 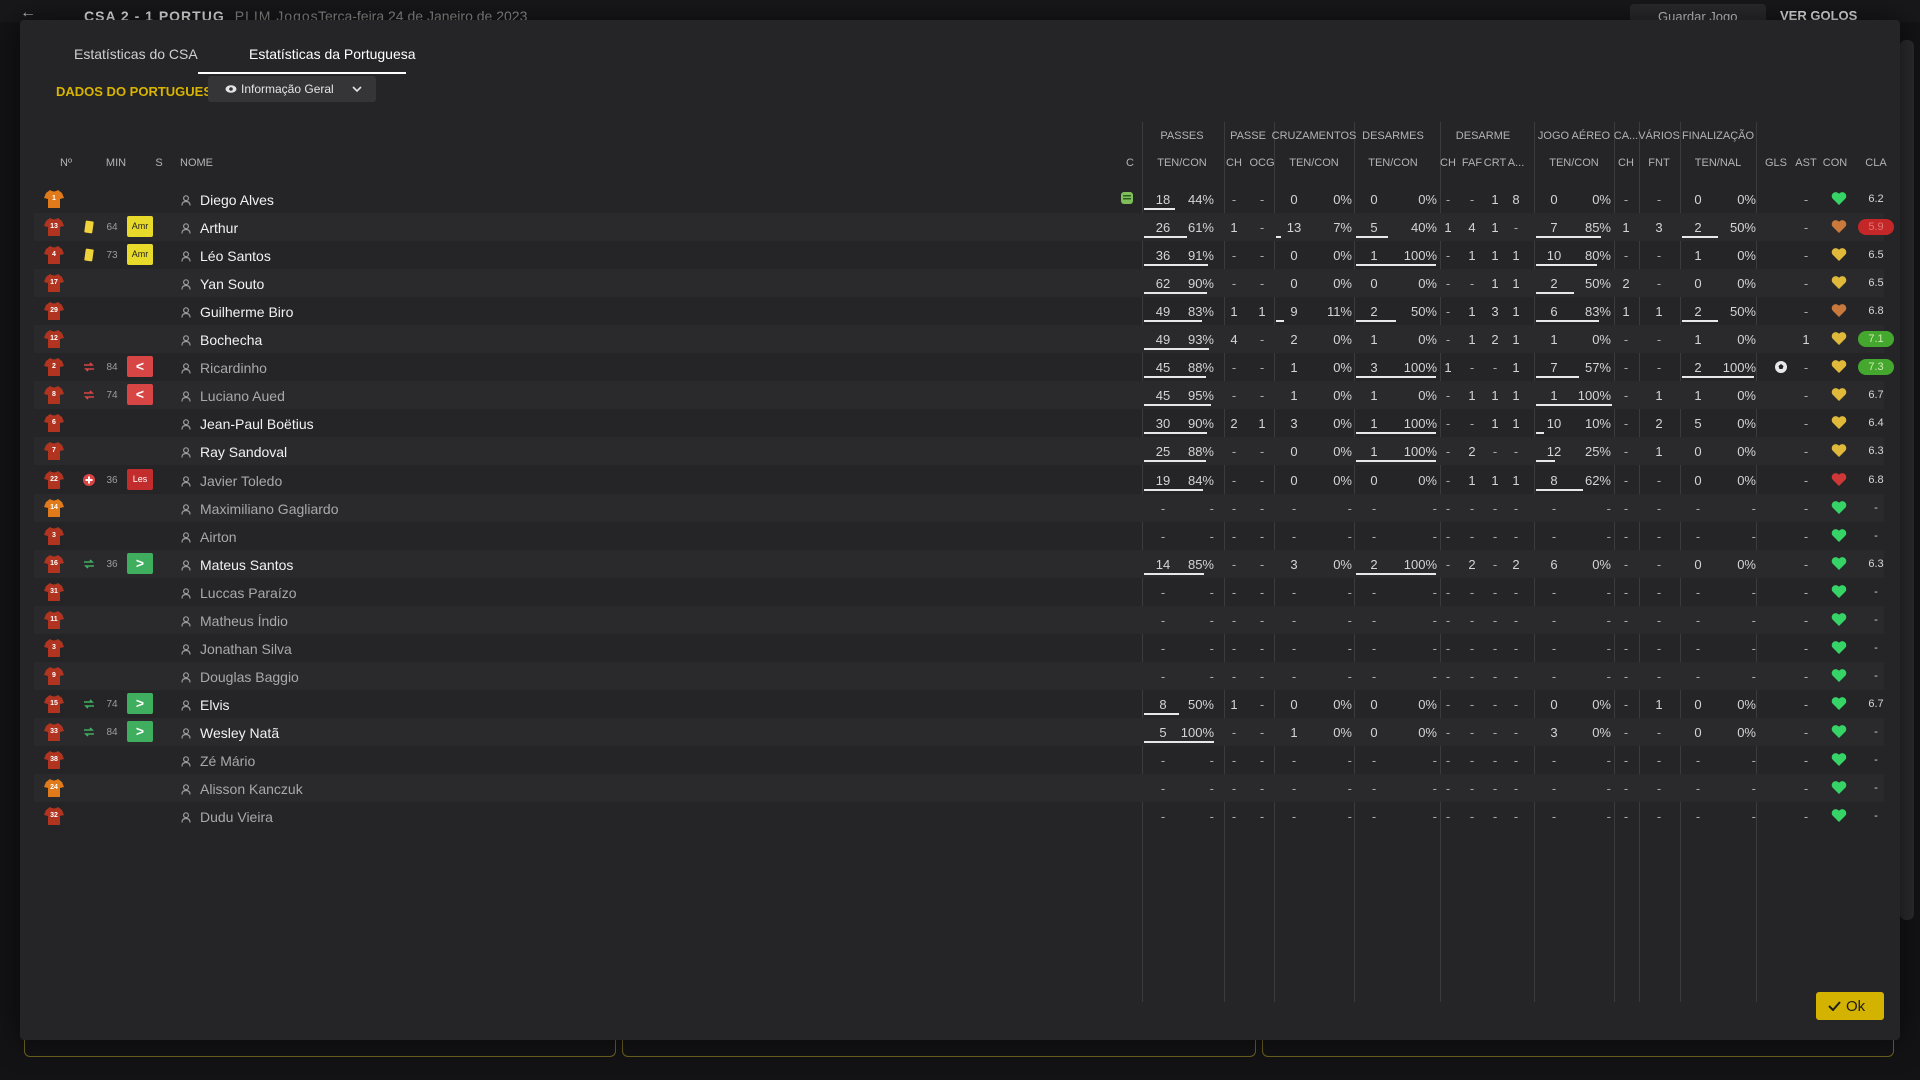 I want to click on player-name: Elvis, so click(x=215, y=705).